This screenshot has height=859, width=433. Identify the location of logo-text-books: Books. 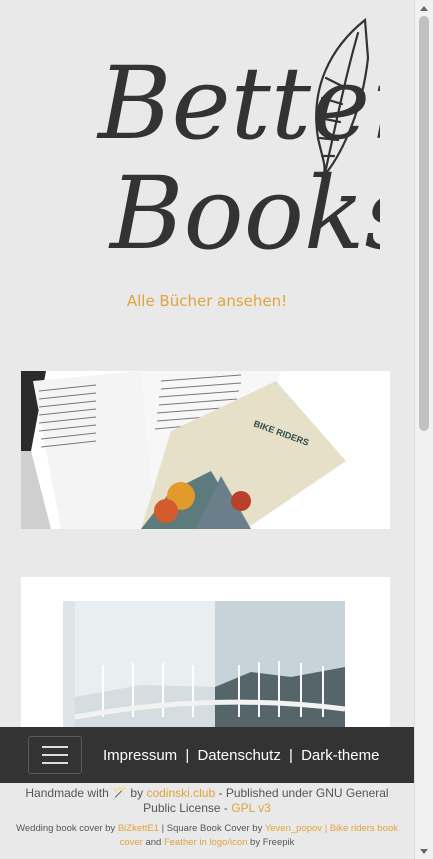
(244, 213).